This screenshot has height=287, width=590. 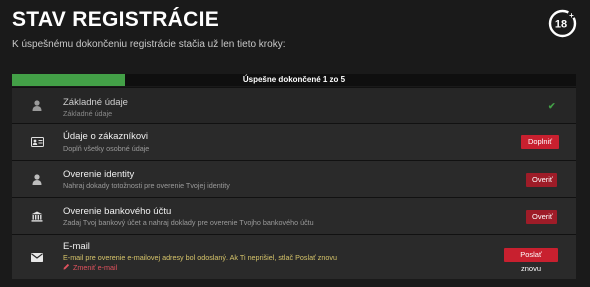 What do you see at coordinates (552, 106) in the screenshot?
I see `checkmark-icon: ✔` at bounding box center [552, 106].